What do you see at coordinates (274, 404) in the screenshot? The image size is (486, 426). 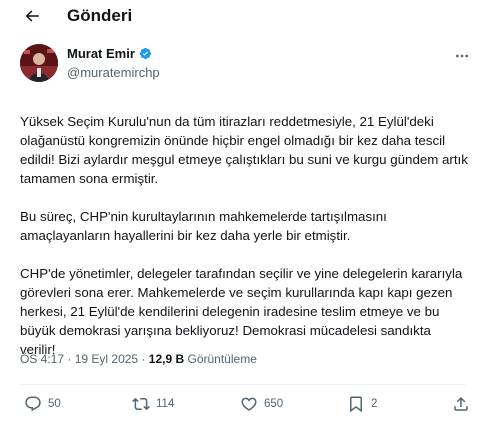 I see `like-count: 650` at bounding box center [274, 404].